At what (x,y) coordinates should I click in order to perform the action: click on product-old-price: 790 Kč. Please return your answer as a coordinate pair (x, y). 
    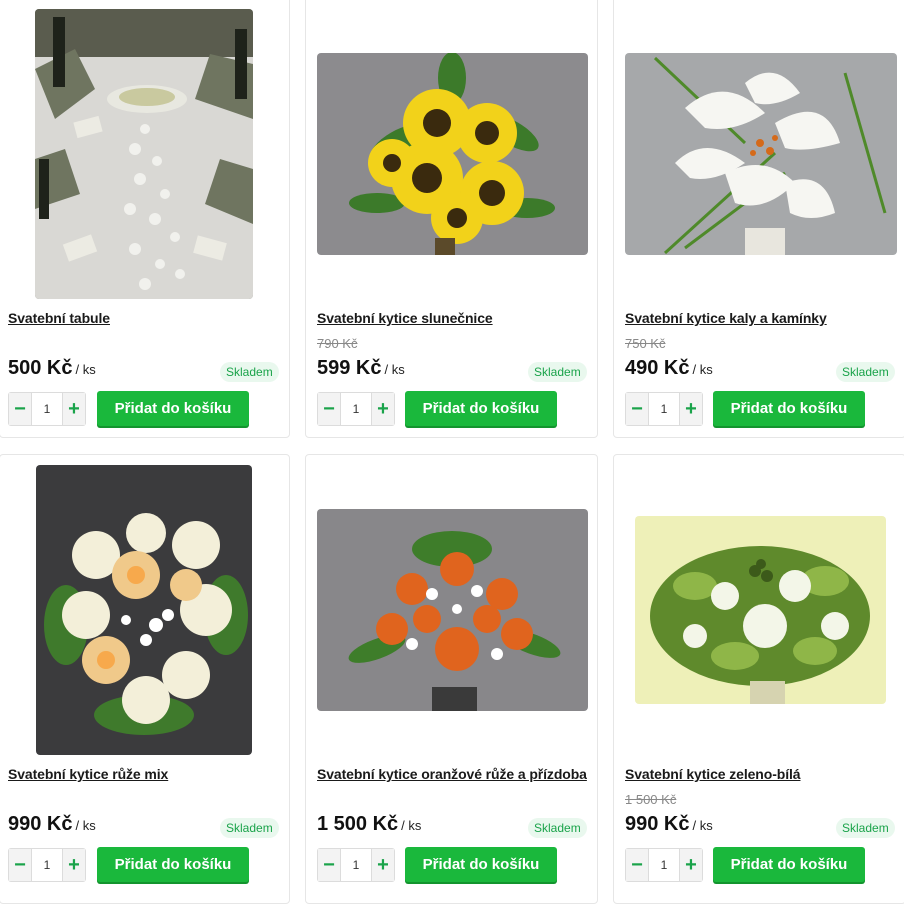
    Looking at the image, I should click on (337, 343).